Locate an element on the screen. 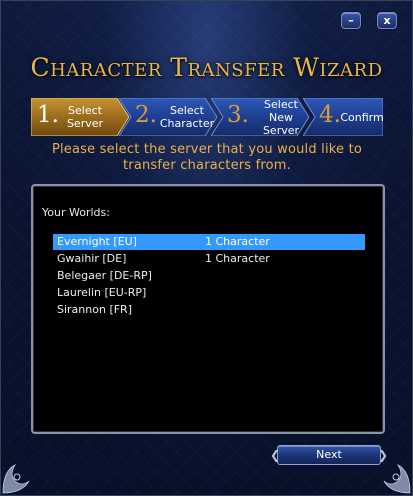  wizard-title: Character Transfer Wizard is located at coordinates (206, 67).